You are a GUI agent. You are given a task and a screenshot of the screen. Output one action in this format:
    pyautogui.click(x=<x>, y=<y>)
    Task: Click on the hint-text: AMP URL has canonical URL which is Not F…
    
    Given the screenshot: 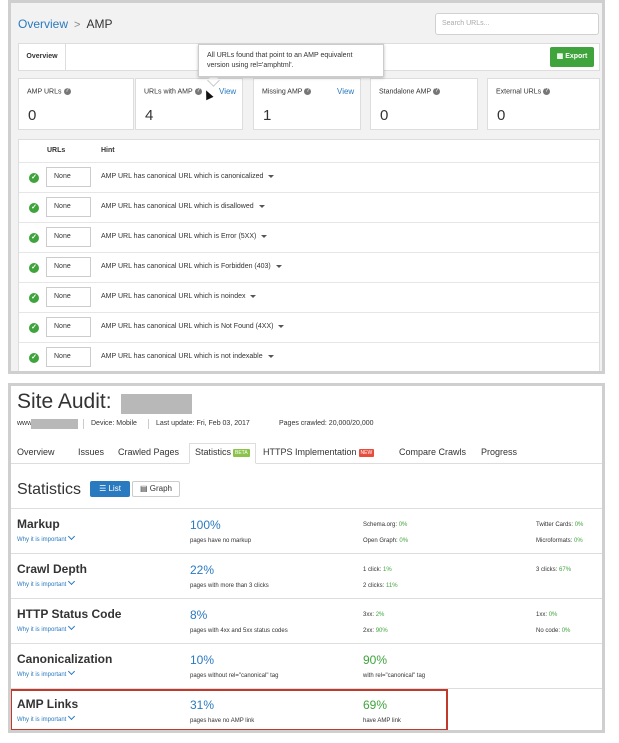 What is the action you would take?
    pyautogui.click(x=187, y=326)
    